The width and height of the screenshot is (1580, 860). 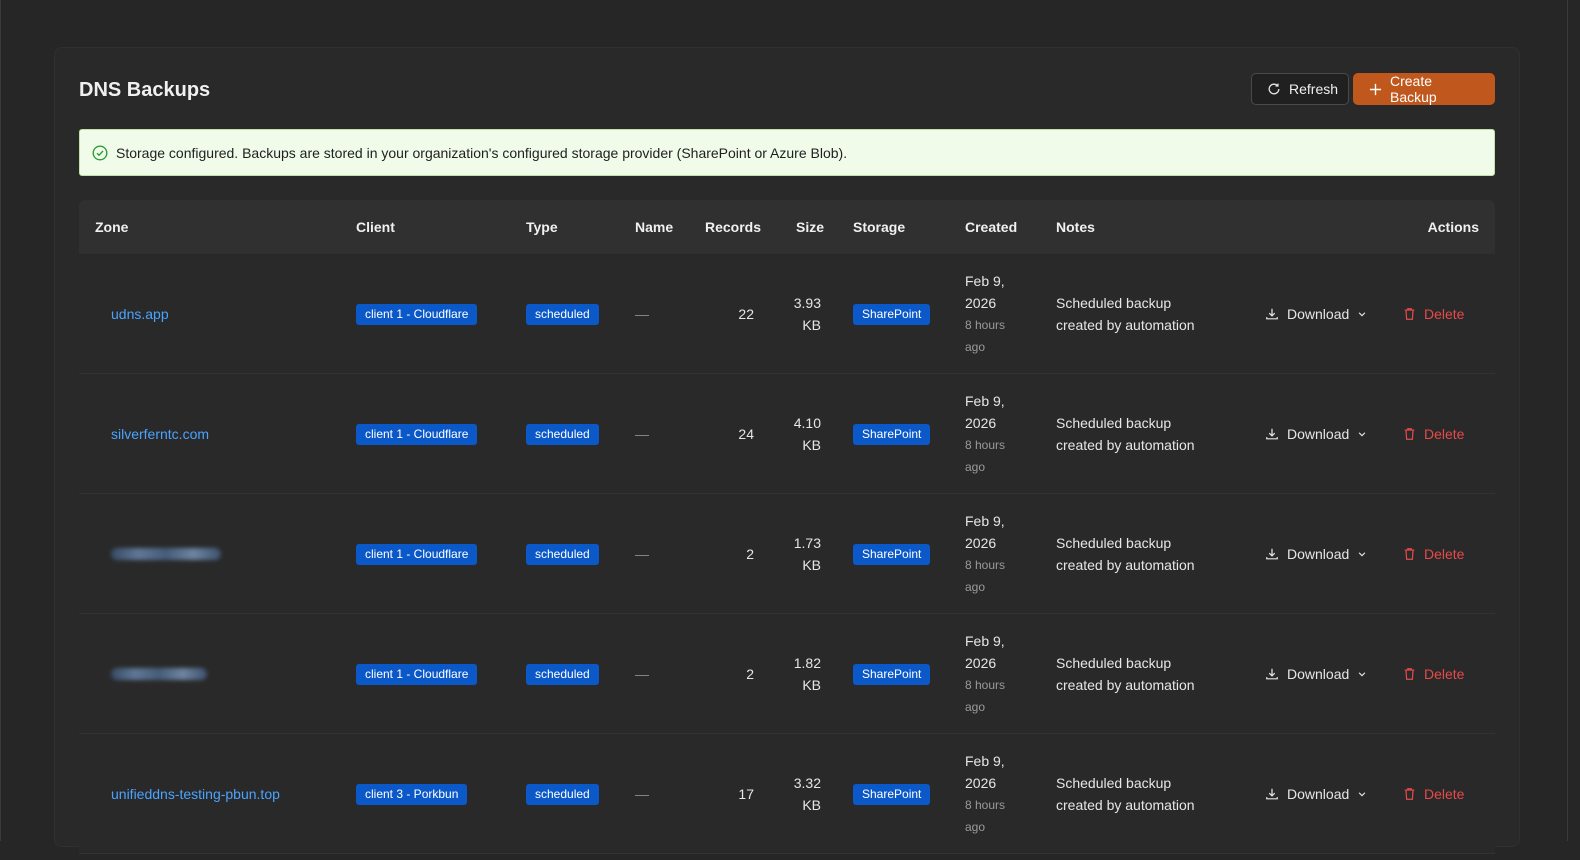 What do you see at coordinates (750, 674) in the screenshot?
I see `records-value: 2` at bounding box center [750, 674].